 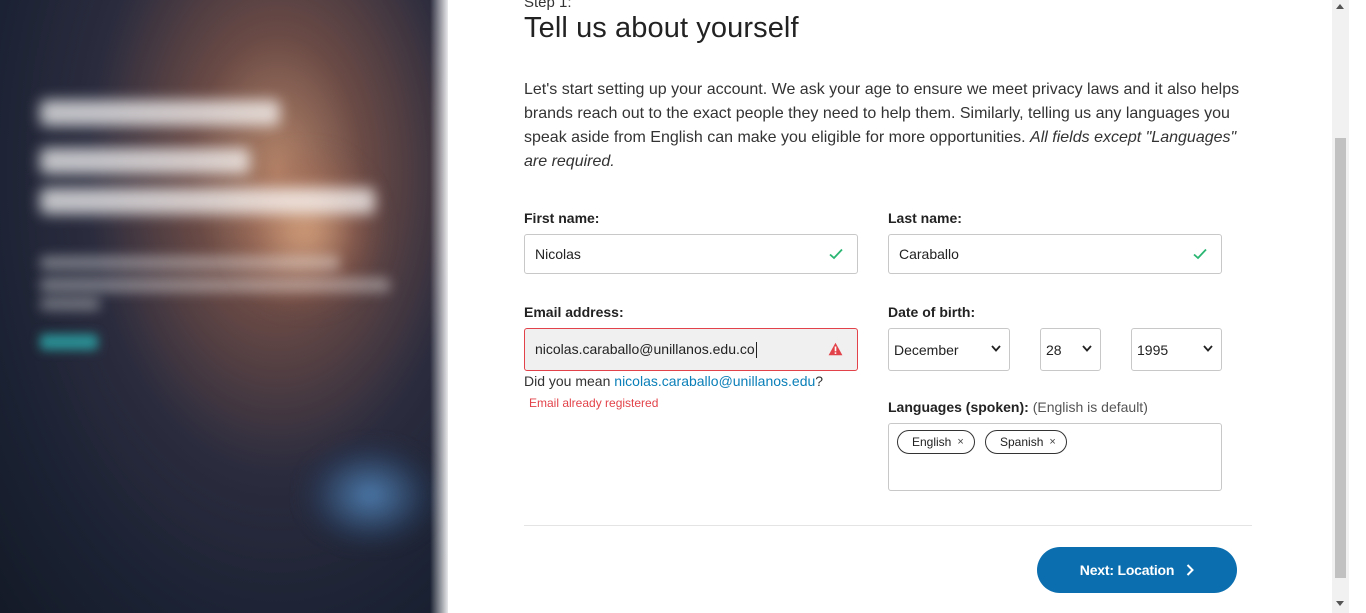 What do you see at coordinates (1340, 358) in the screenshot?
I see `scrollbar-thumb` at bounding box center [1340, 358].